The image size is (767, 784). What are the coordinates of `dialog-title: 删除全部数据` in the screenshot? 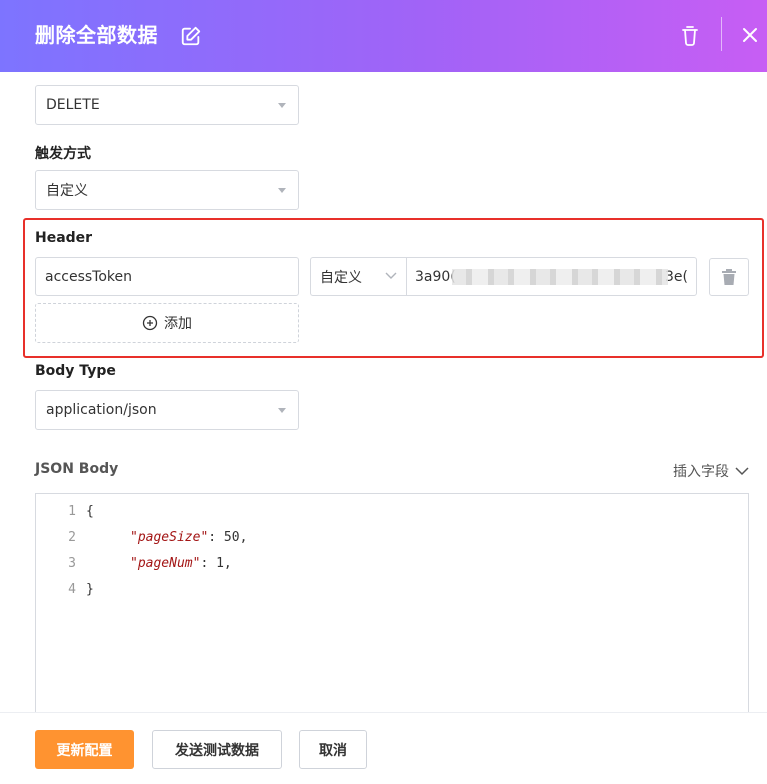 It's located at (96, 35).